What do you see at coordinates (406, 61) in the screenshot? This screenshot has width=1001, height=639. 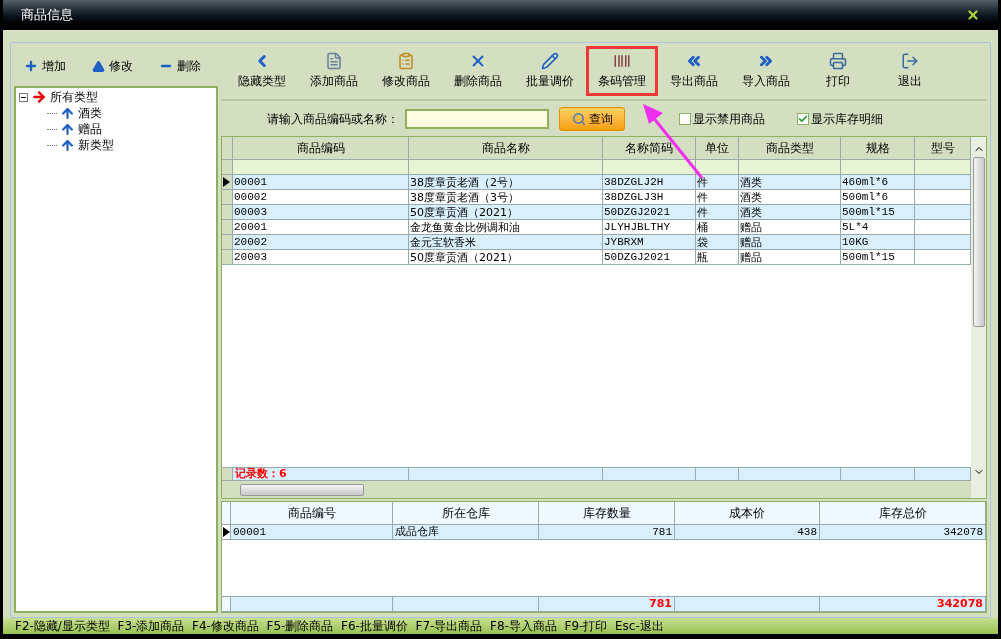 I see `clipboard-icon` at bounding box center [406, 61].